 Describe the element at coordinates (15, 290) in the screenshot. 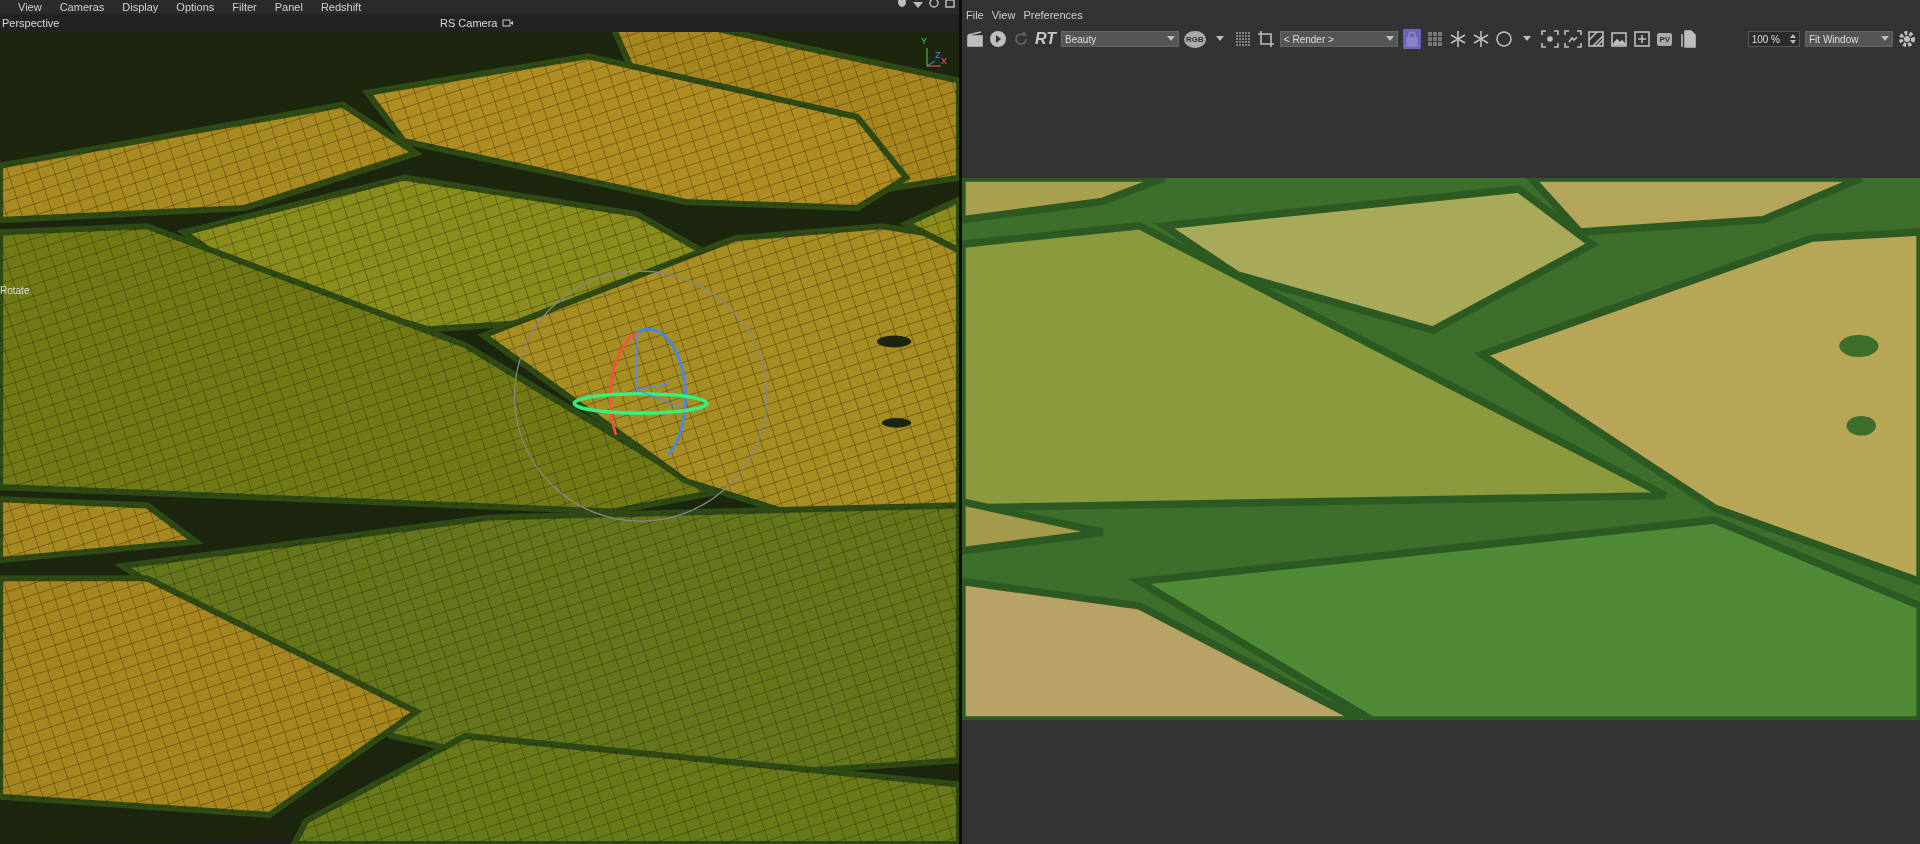

I see `tool-label: Rotate` at that location.